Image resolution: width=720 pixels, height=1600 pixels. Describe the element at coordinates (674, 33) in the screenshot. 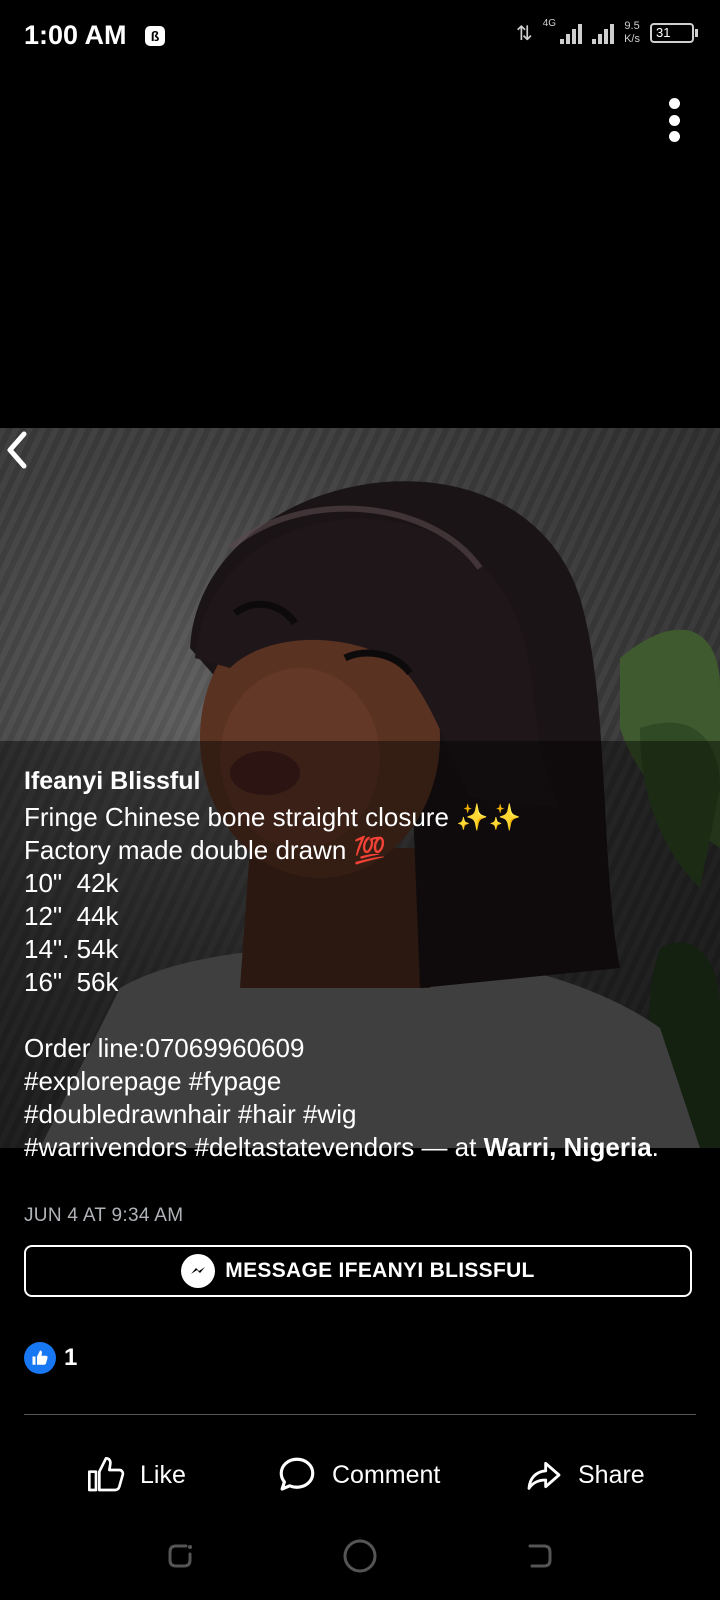

I see `battery-icon: 31` at that location.